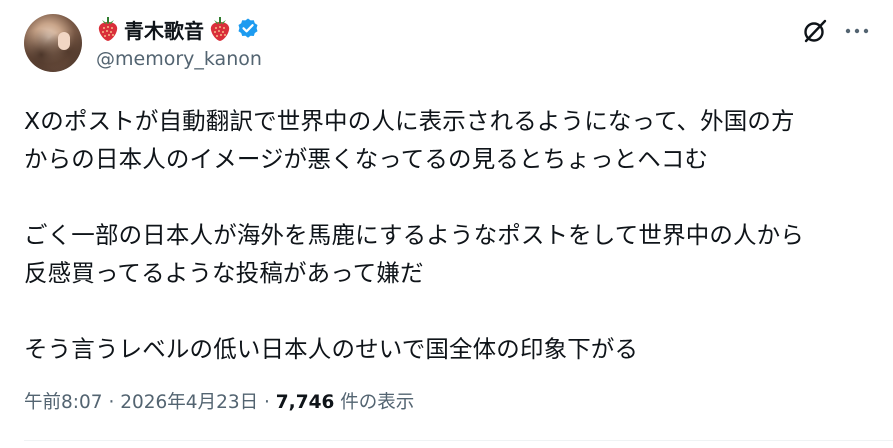 Image resolution: width=893 pixels, height=448 pixels. I want to click on more-icon, so click(857, 31).